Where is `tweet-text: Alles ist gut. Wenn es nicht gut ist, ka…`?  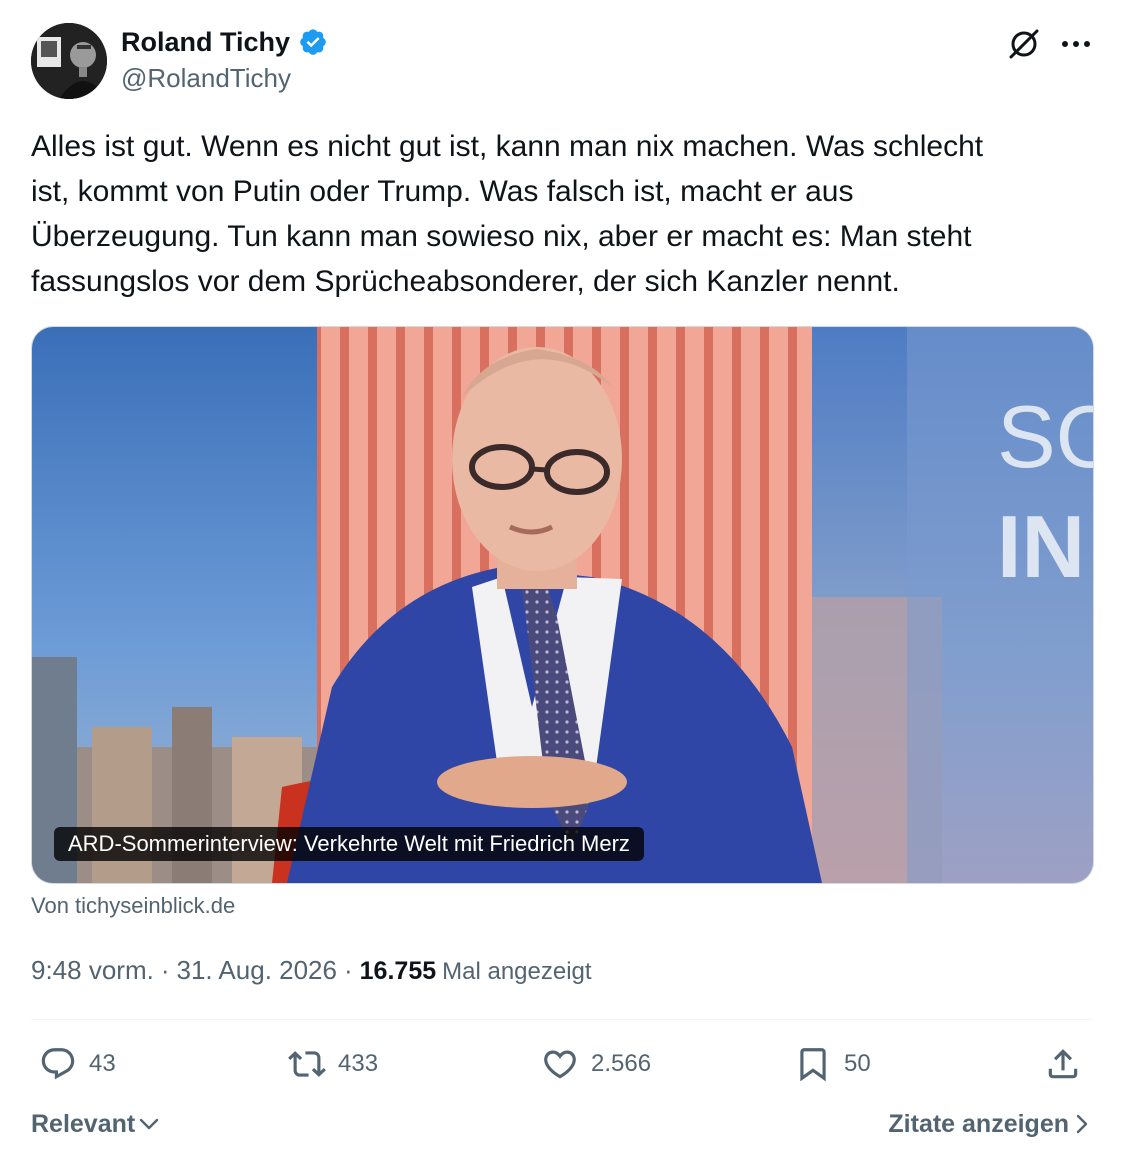
tweet-text: Alles ist gut. Wenn es nicht gut ist, ka… is located at coordinates (561, 214).